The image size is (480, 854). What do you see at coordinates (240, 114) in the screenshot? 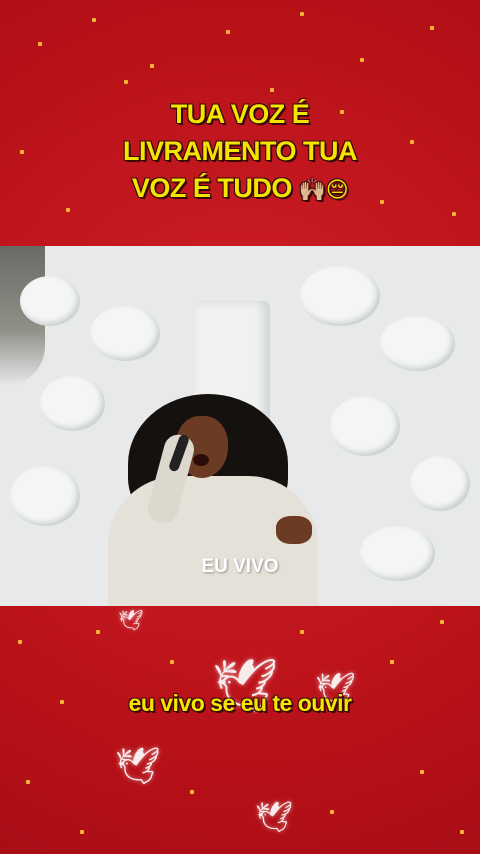
I see `headline-line-1: TUA VOZ É` at bounding box center [240, 114].